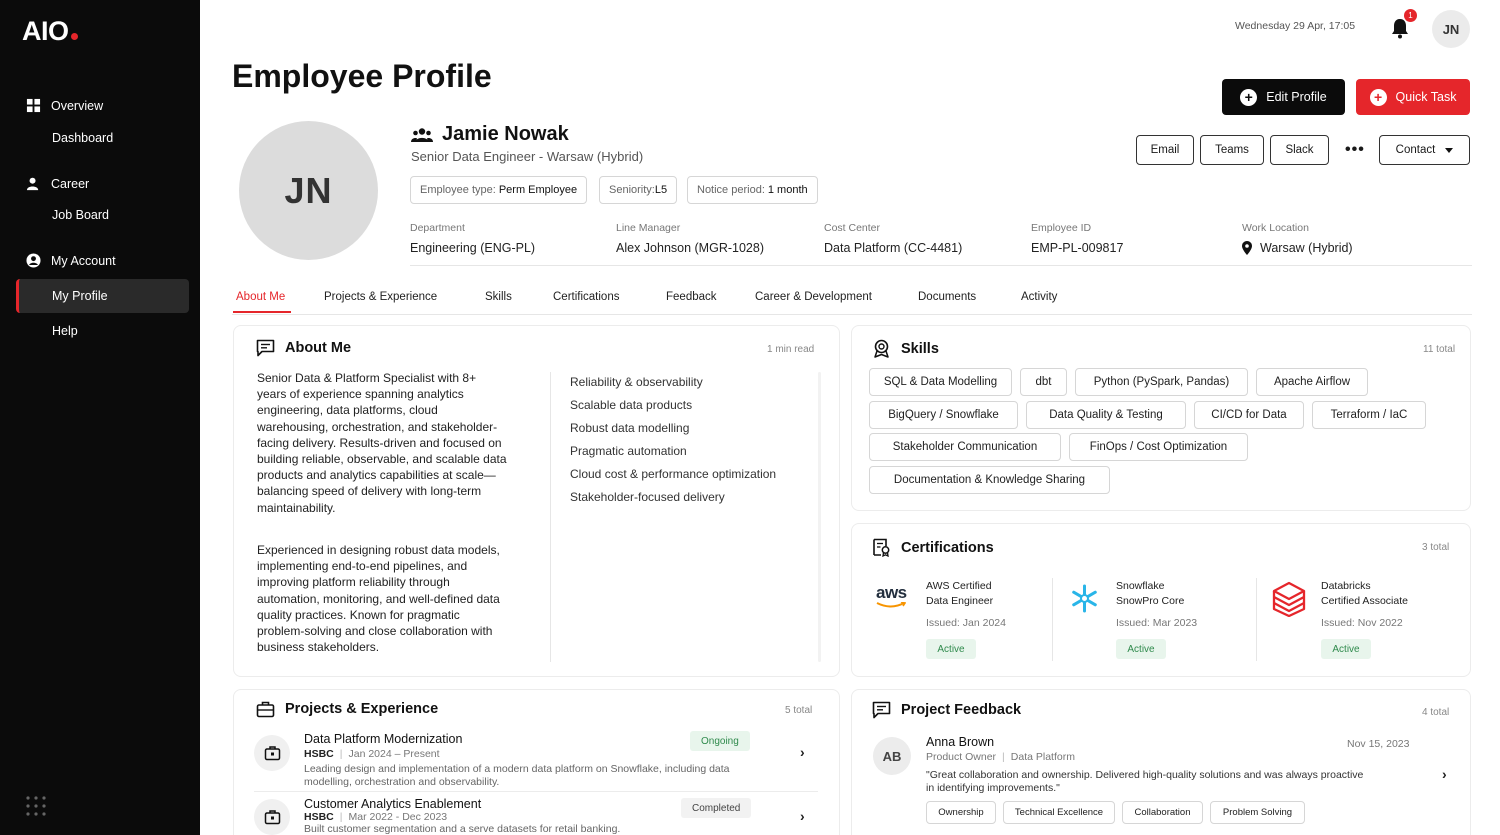 The image size is (1500, 835). What do you see at coordinates (965, 447) in the screenshot?
I see `skill-chip: Stakeholder Communication` at bounding box center [965, 447].